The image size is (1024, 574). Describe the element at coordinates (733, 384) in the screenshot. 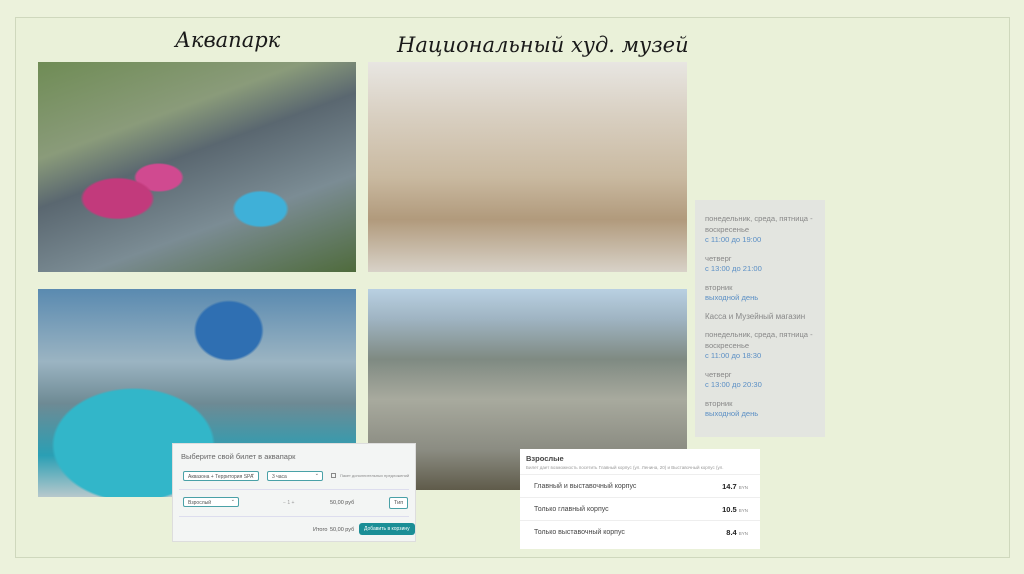

I see `schedule-time: с 13:00 до 20:30` at that location.